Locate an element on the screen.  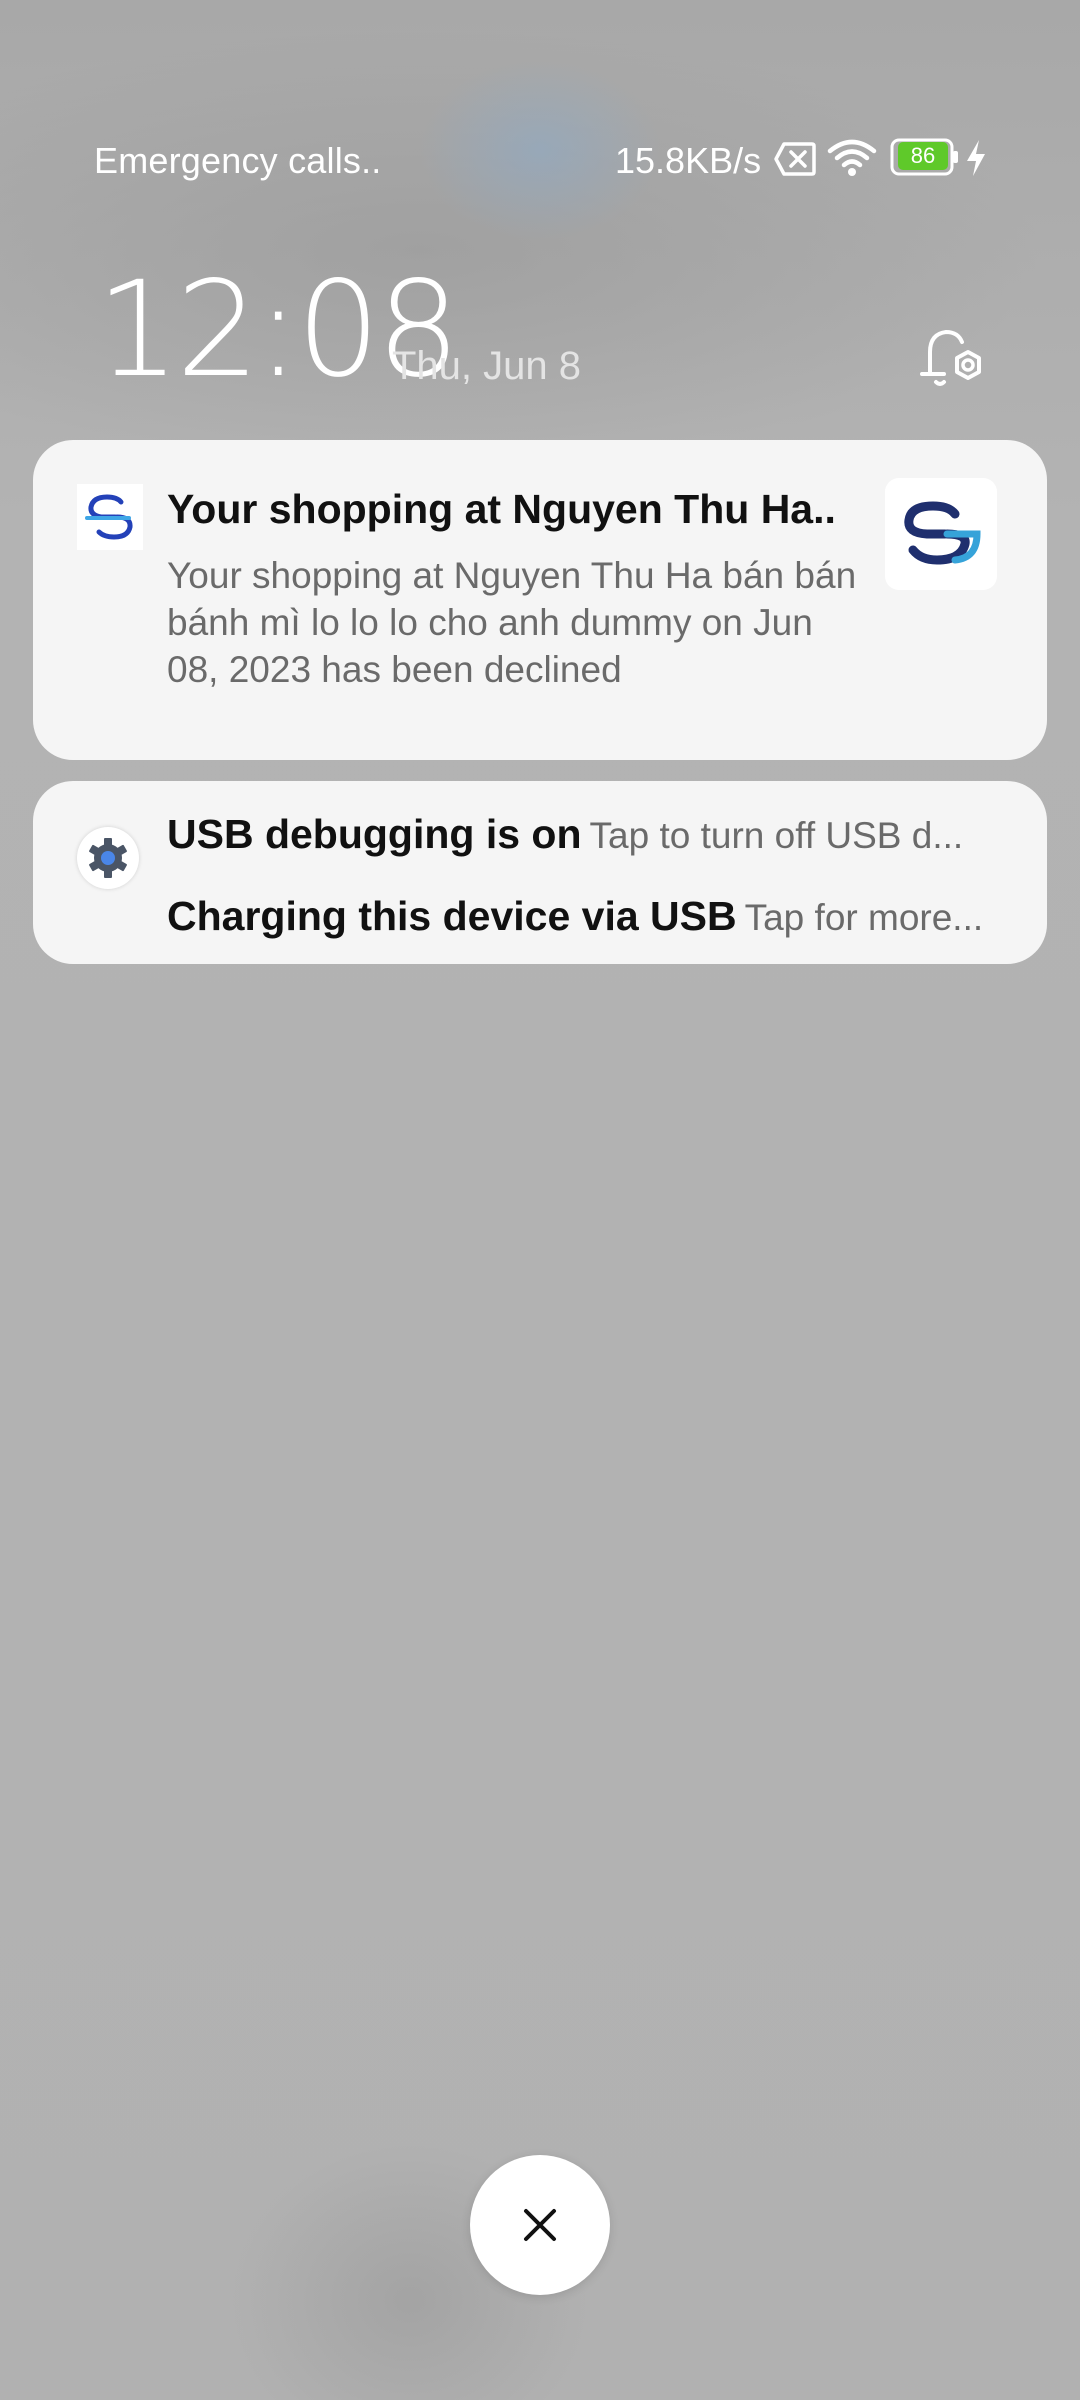
no-sim-icon is located at coordinates (795, 159).